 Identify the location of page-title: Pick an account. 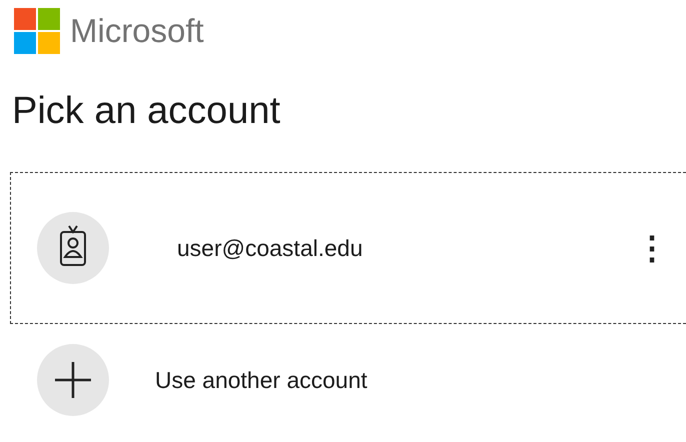
(146, 111).